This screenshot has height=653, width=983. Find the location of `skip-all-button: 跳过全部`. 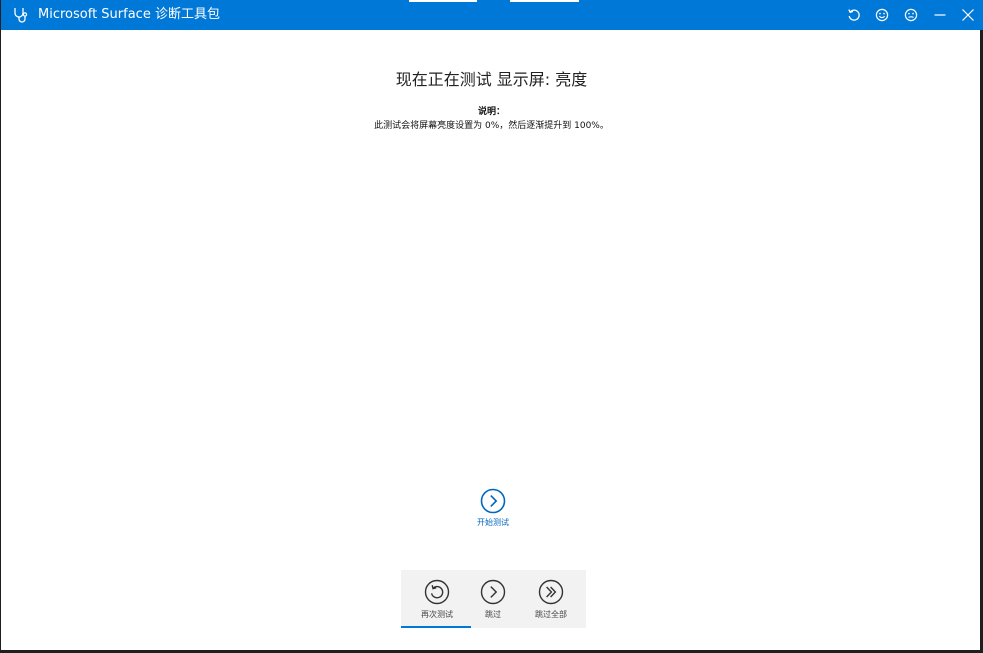

skip-all-button: 跳过全部 is located at coordinates (551, 601).